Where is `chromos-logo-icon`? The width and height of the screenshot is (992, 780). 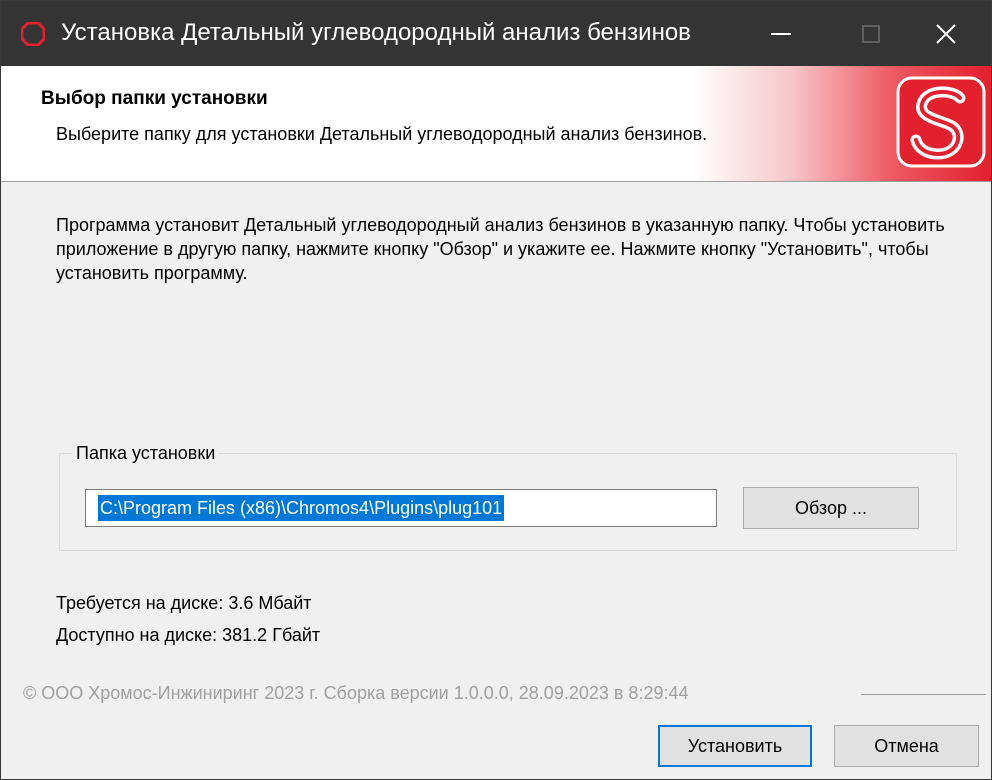
chromos-logo-icon is located at coordinates (941, 122).